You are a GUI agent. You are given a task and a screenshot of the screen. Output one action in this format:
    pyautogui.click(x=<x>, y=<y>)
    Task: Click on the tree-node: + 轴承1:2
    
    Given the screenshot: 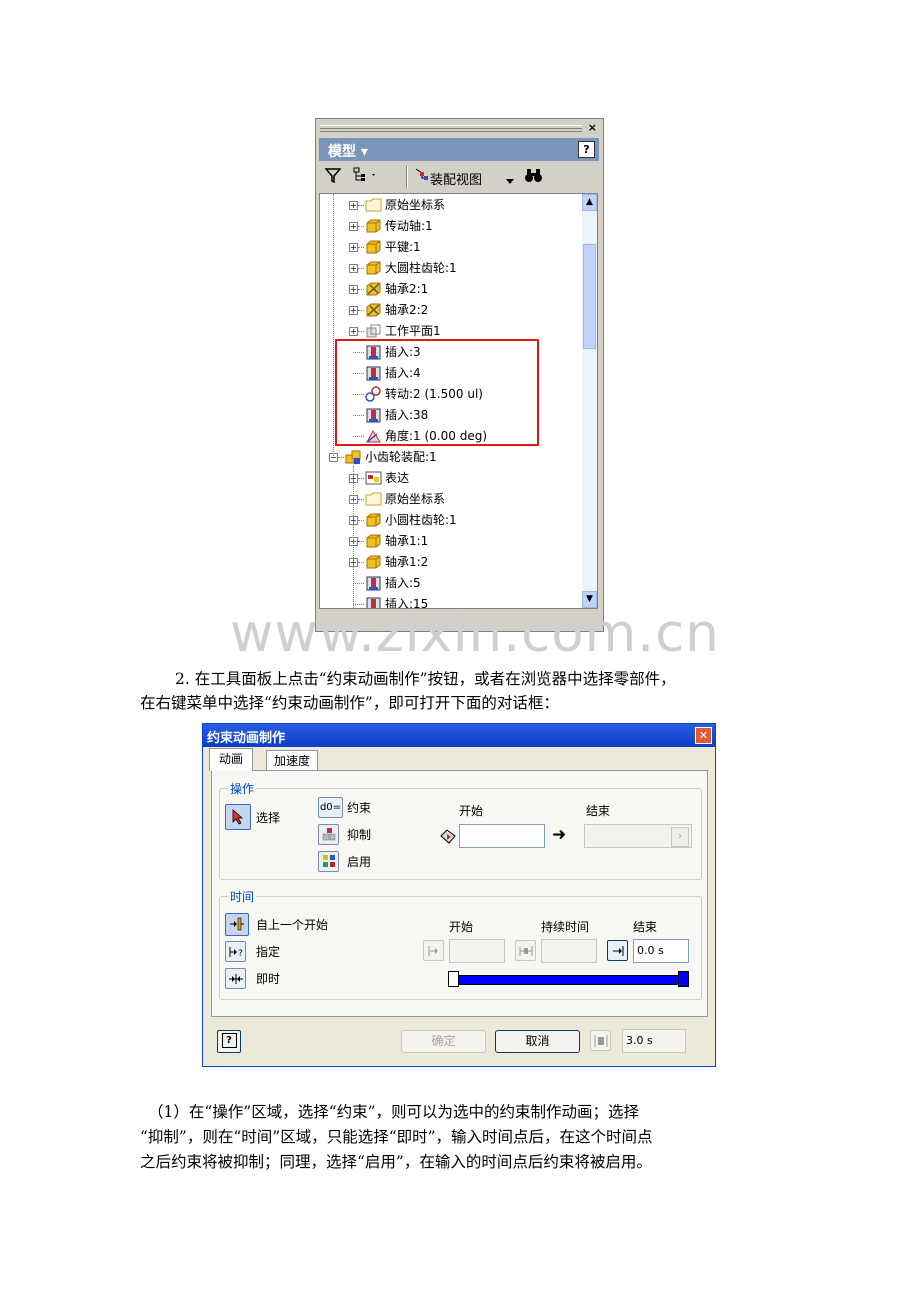 What is the action you would take?
    pyautogui.click(x=450, y=562)
    